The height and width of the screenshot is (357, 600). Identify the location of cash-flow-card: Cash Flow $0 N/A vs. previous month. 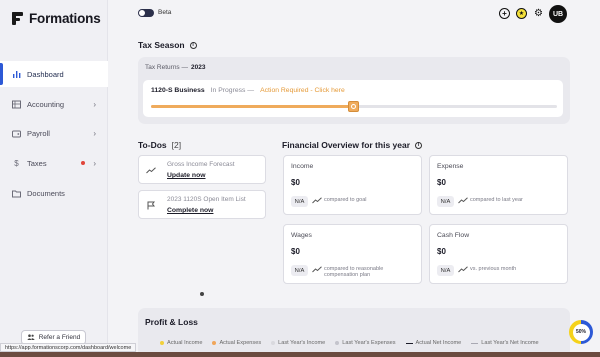
(498, 254).